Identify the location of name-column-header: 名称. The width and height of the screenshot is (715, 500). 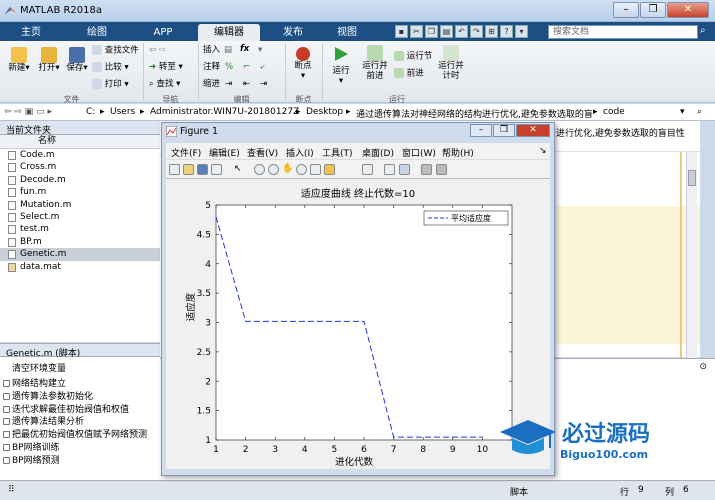
(80, 142).